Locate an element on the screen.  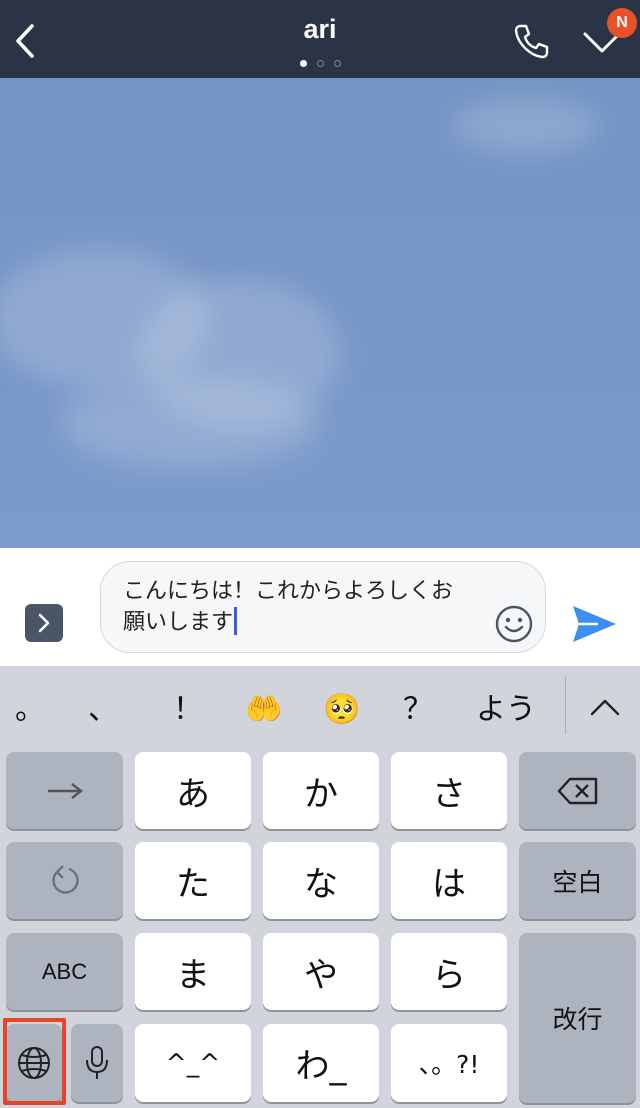
candidate-item: ！ is located at coordinates (188, 710).